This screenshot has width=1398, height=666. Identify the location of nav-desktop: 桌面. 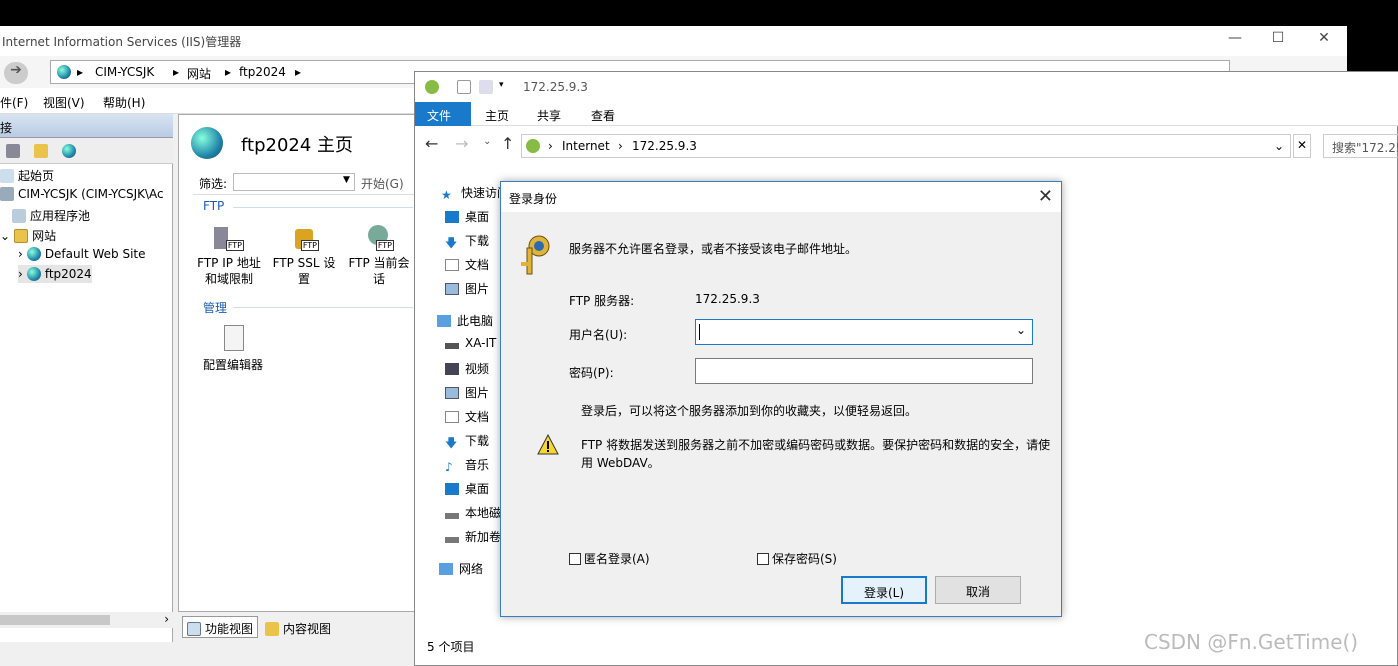
(467, 216).